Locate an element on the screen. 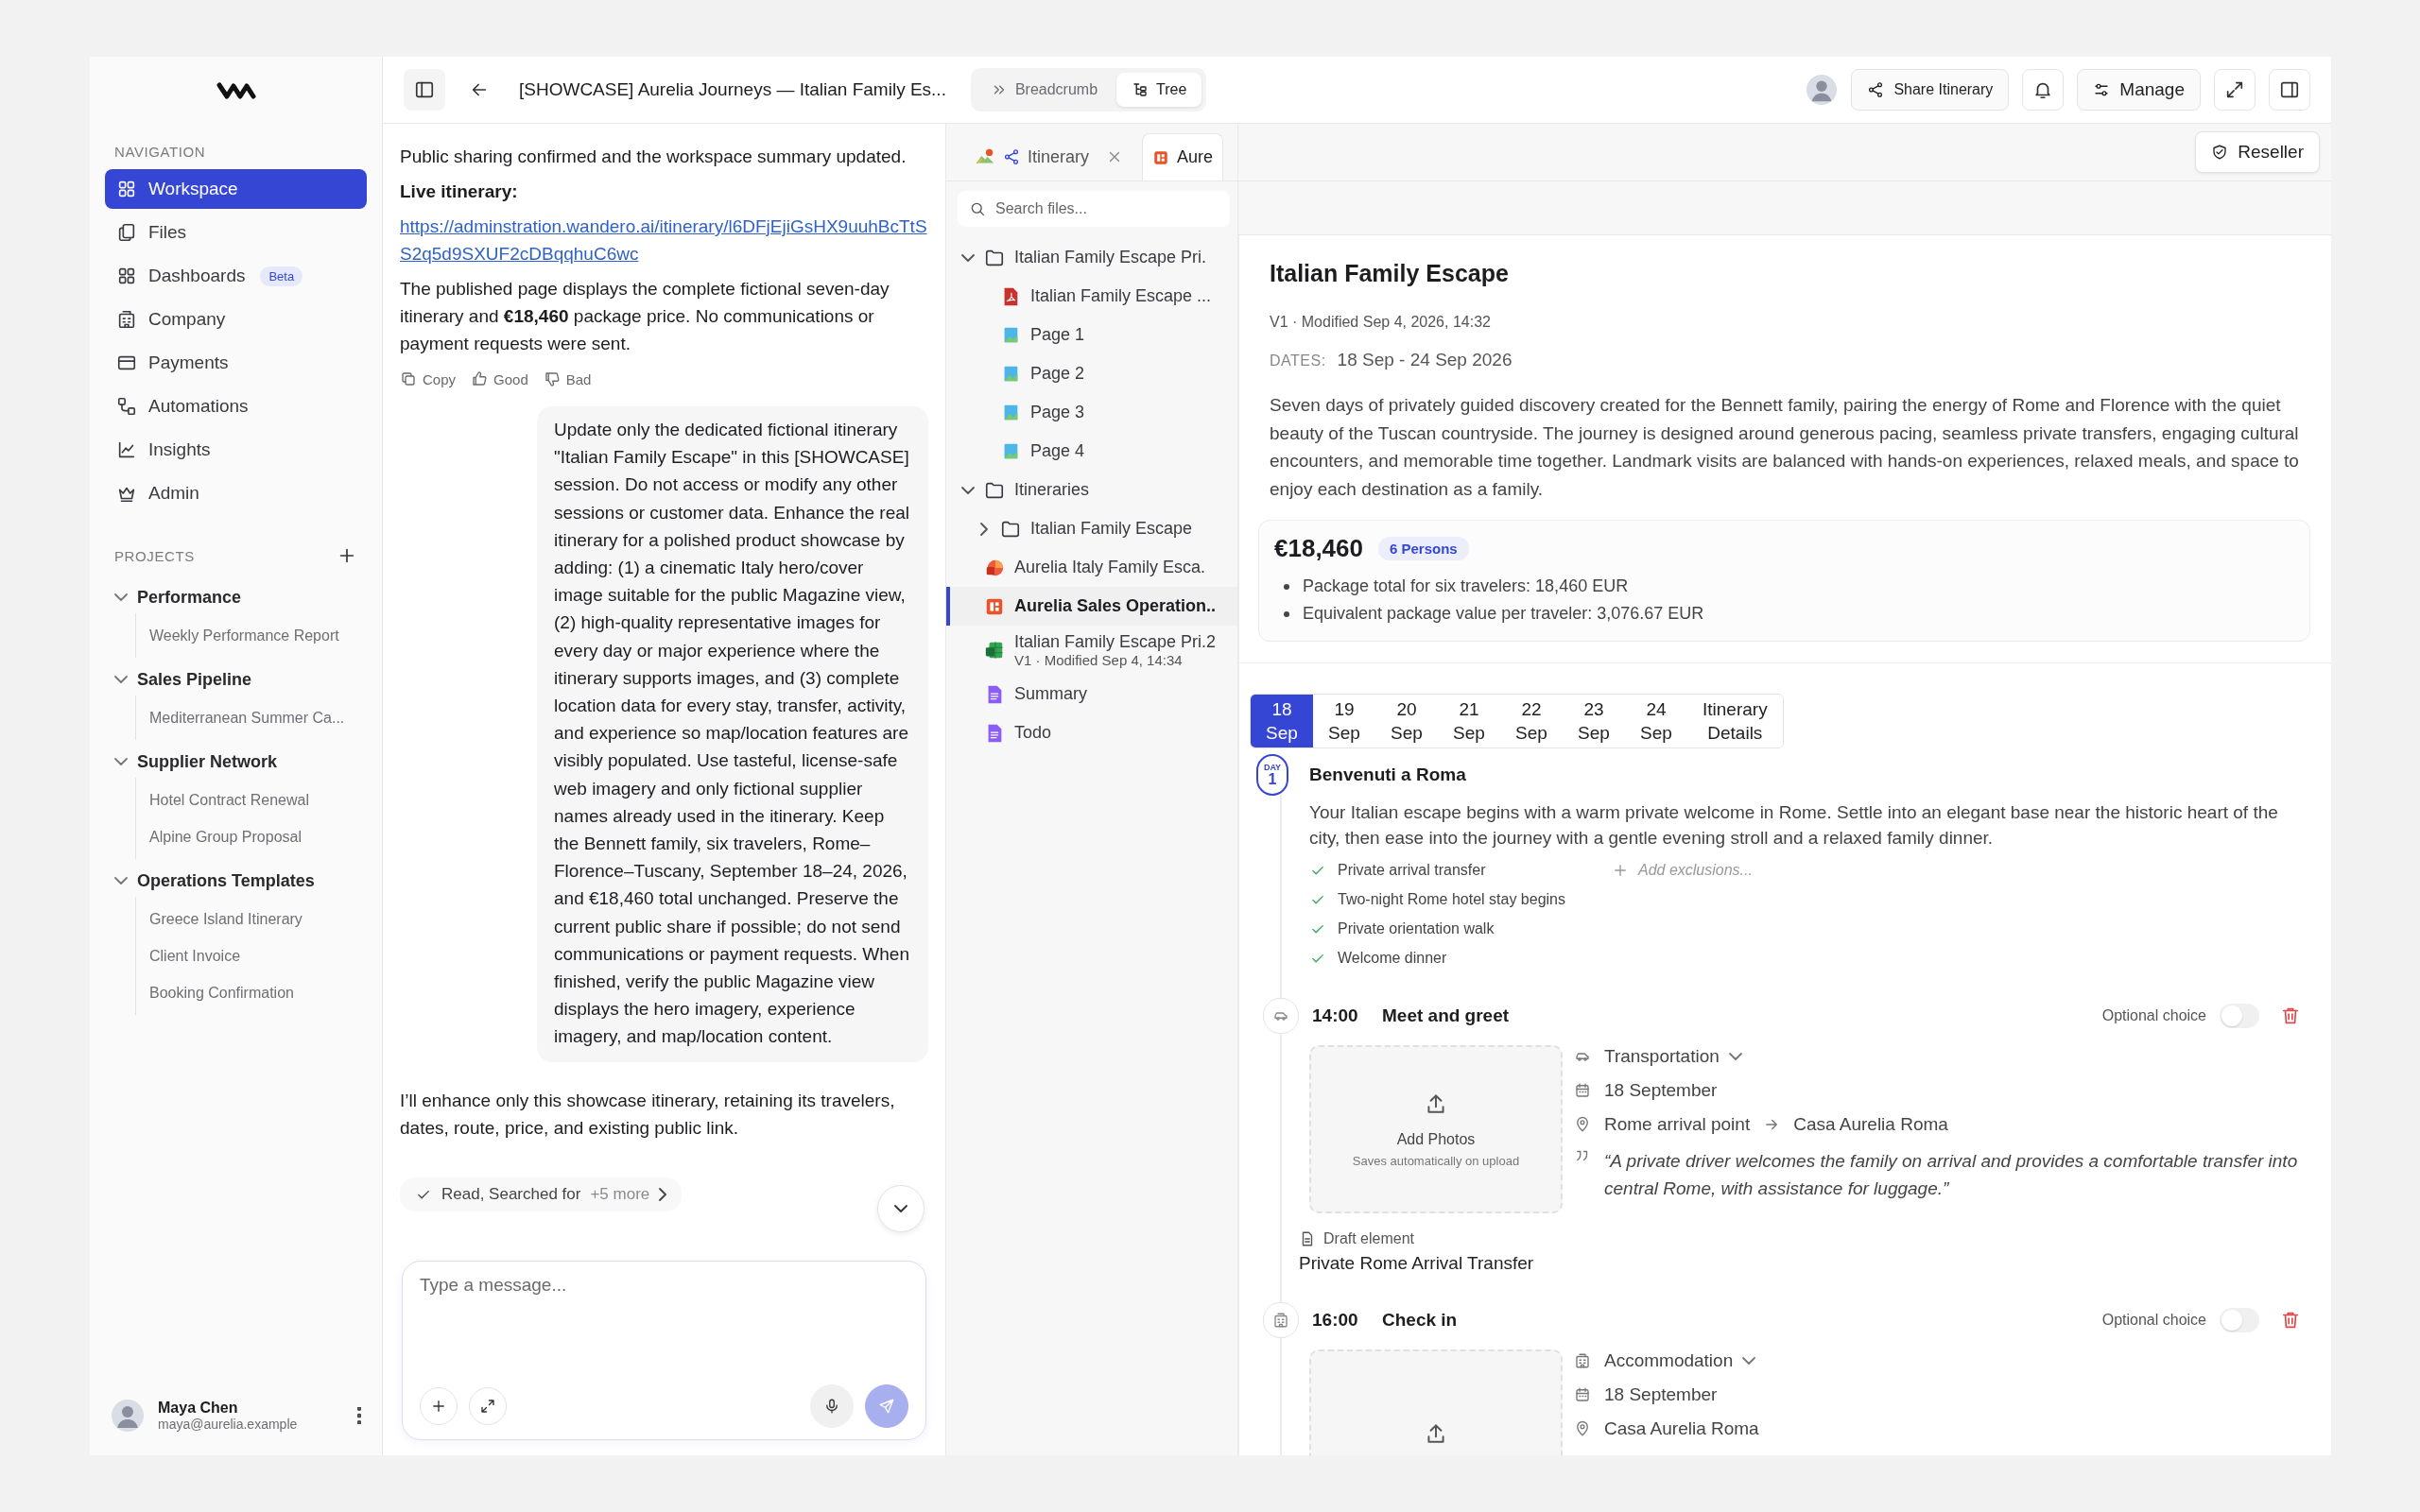 The width and height of the screenshot is (2420, 1512). tree-item: Summary is located at coordinates (1091, 694).